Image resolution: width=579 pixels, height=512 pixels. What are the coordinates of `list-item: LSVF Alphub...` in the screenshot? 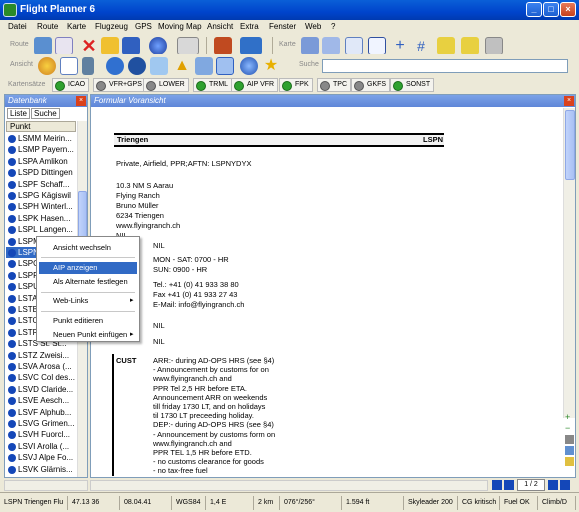 It's located at (41, 412).